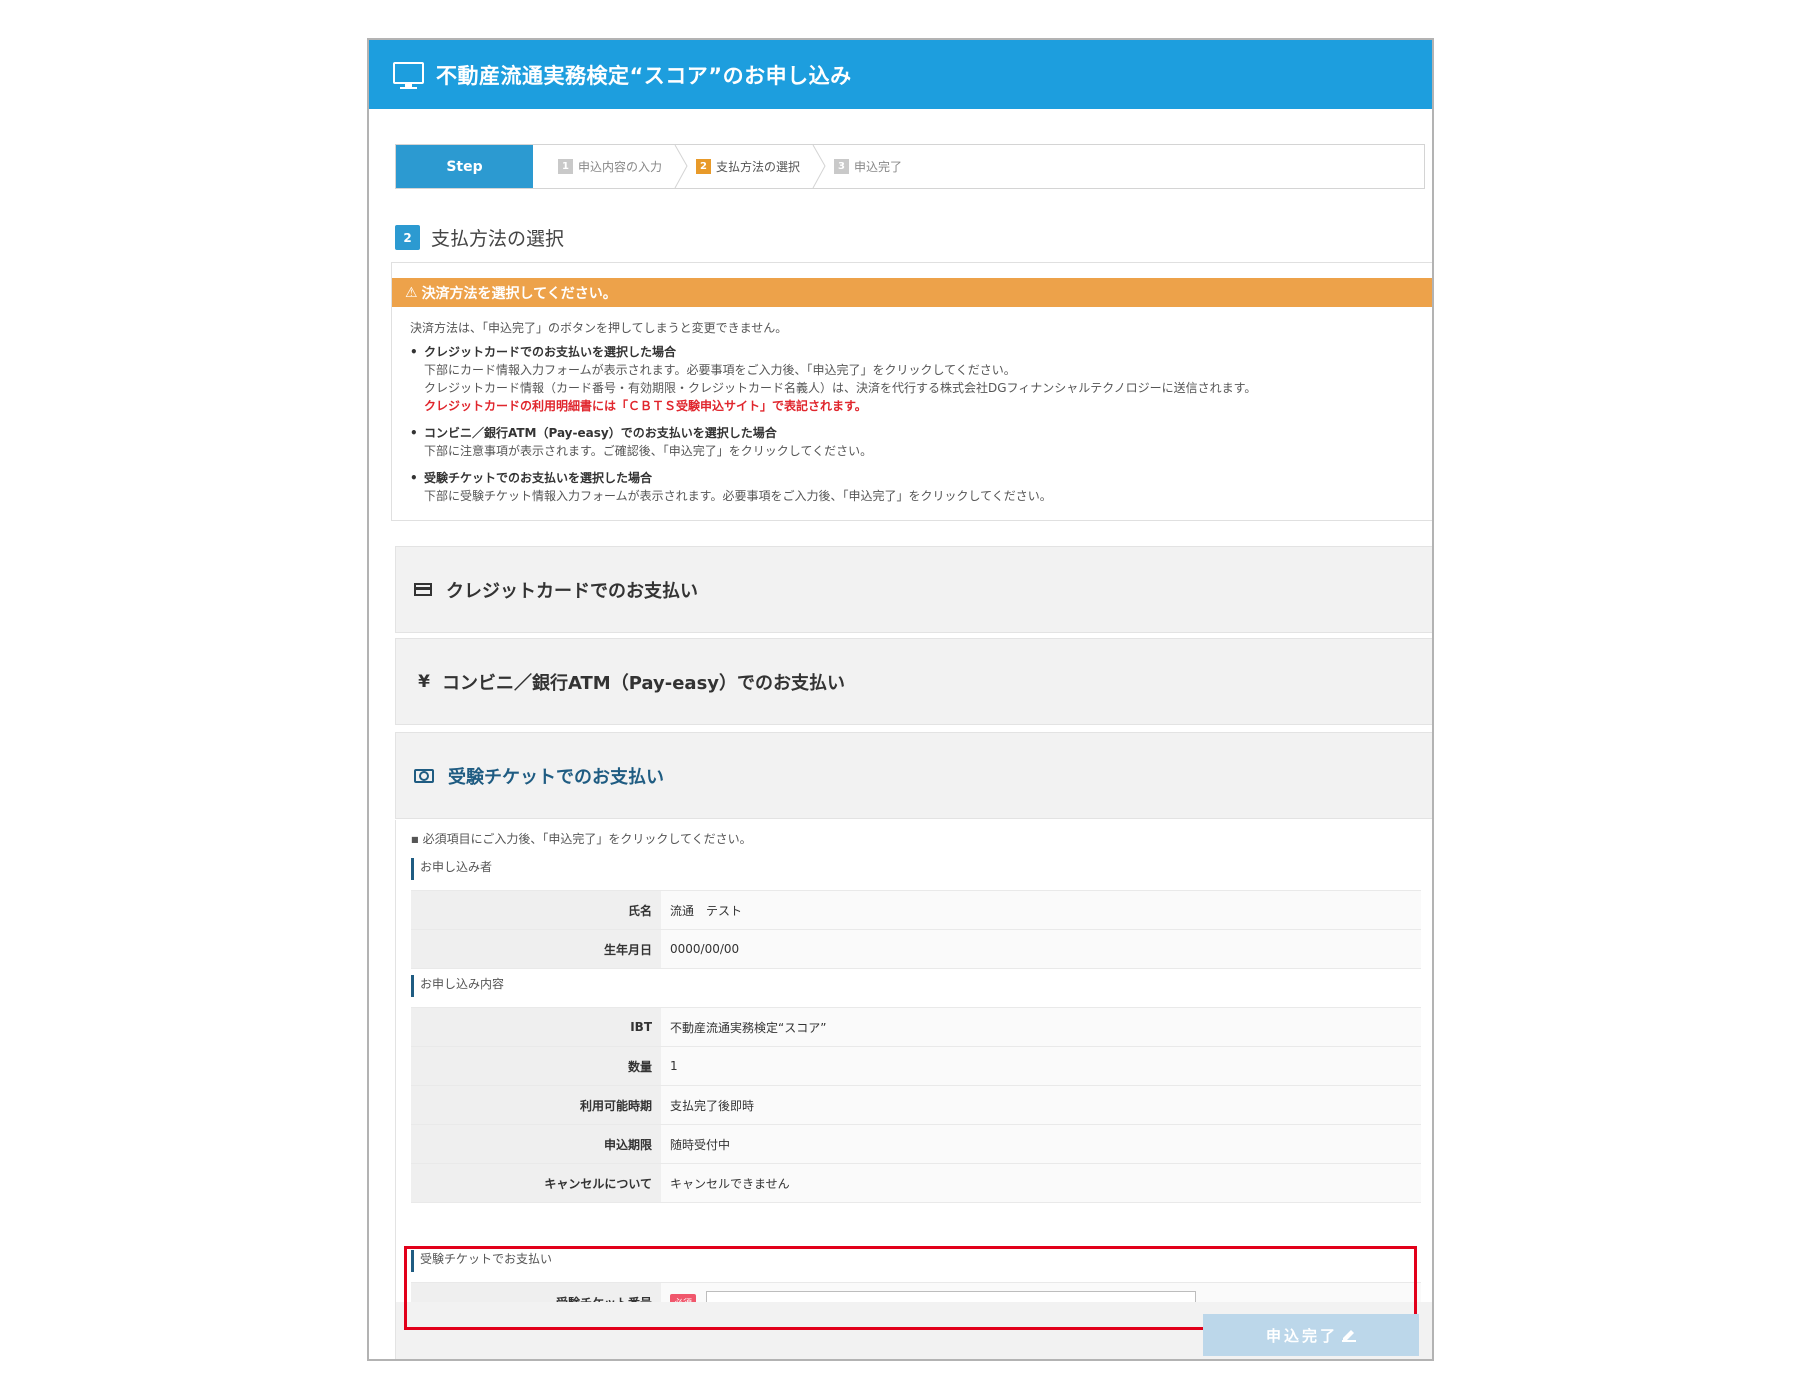 The height and width of the screenshot is (1394, 1800). Describe the element at coordinates (916, 1027) in the screenshot. I see `table-row: IBT 不動産流通実務検定“スコア”` at that location.